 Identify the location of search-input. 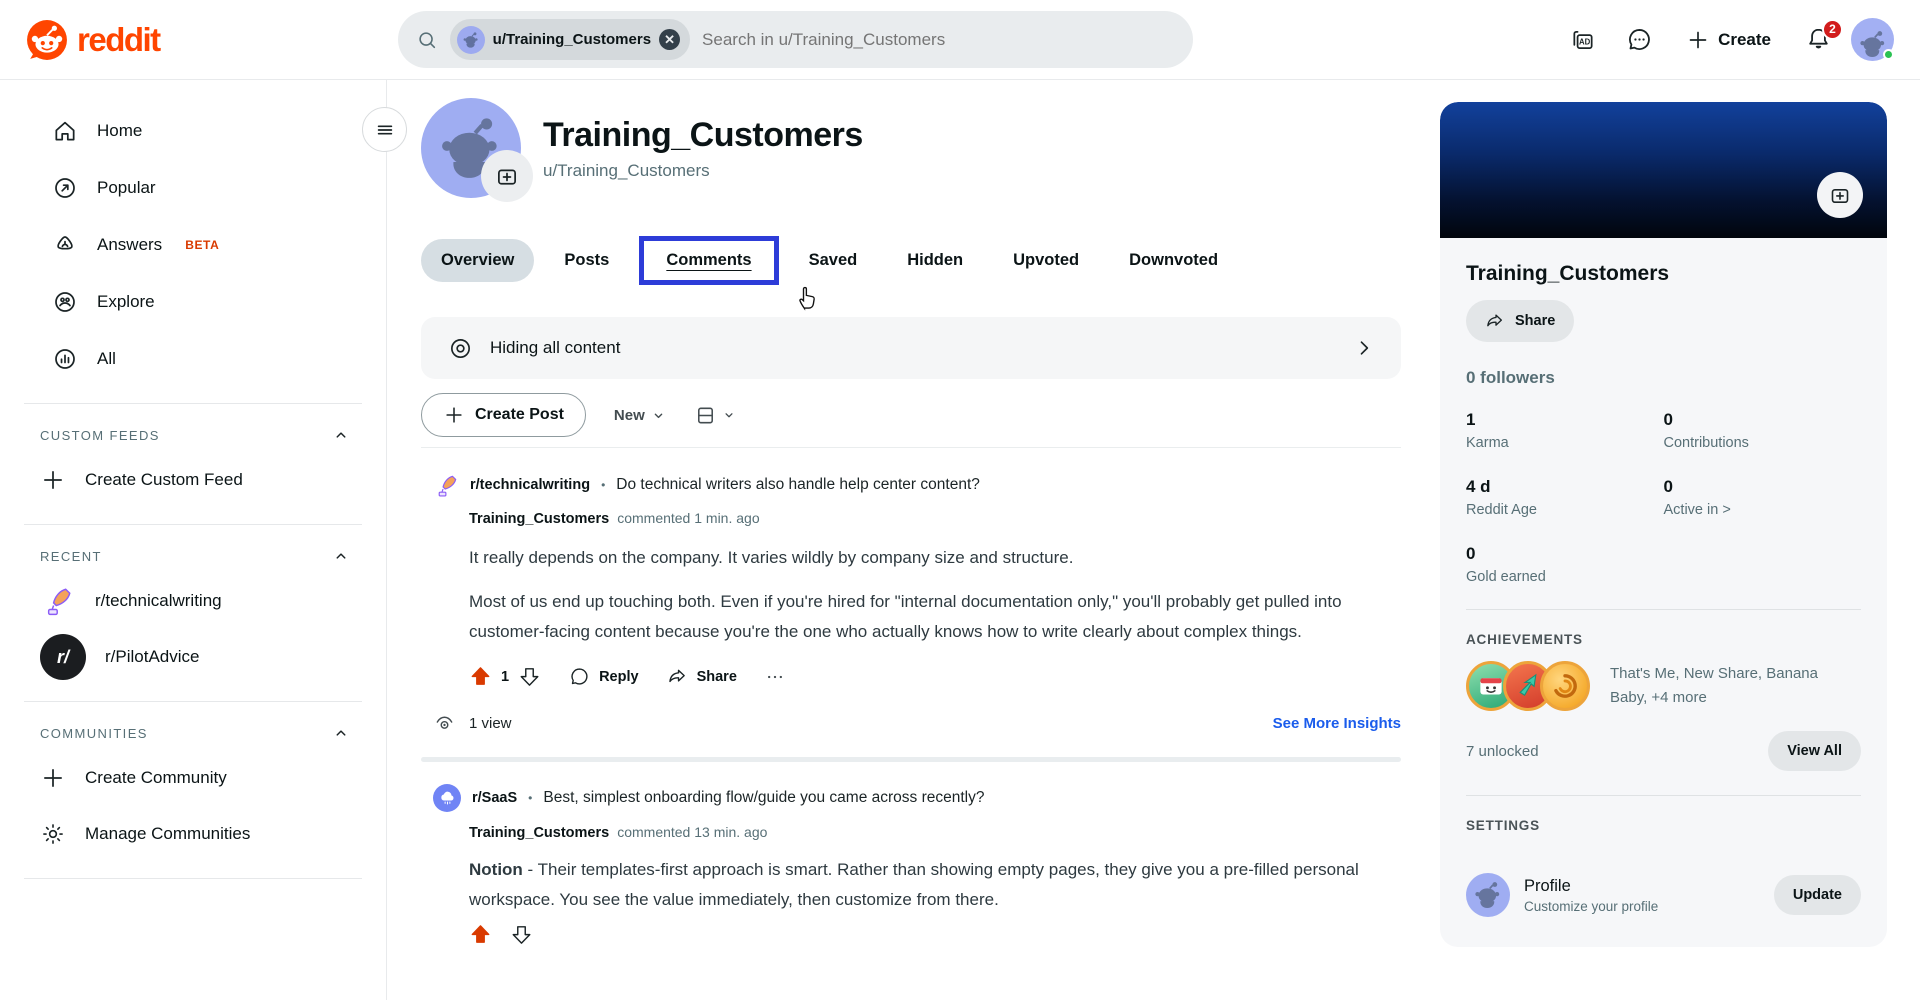
(938, 39).